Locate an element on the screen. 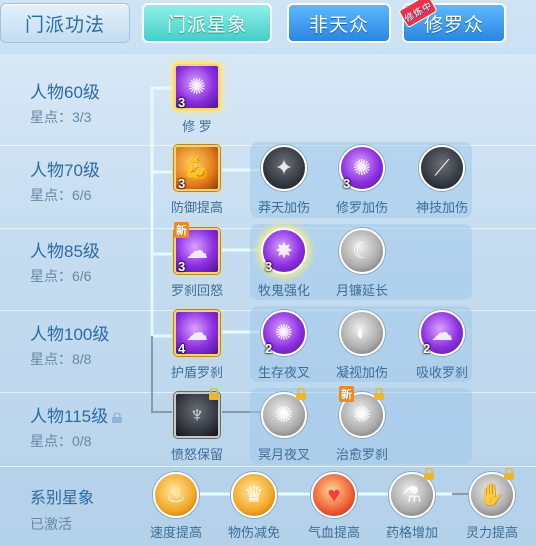  skill-name: 防御提高 is located at coordinates (196, 207).